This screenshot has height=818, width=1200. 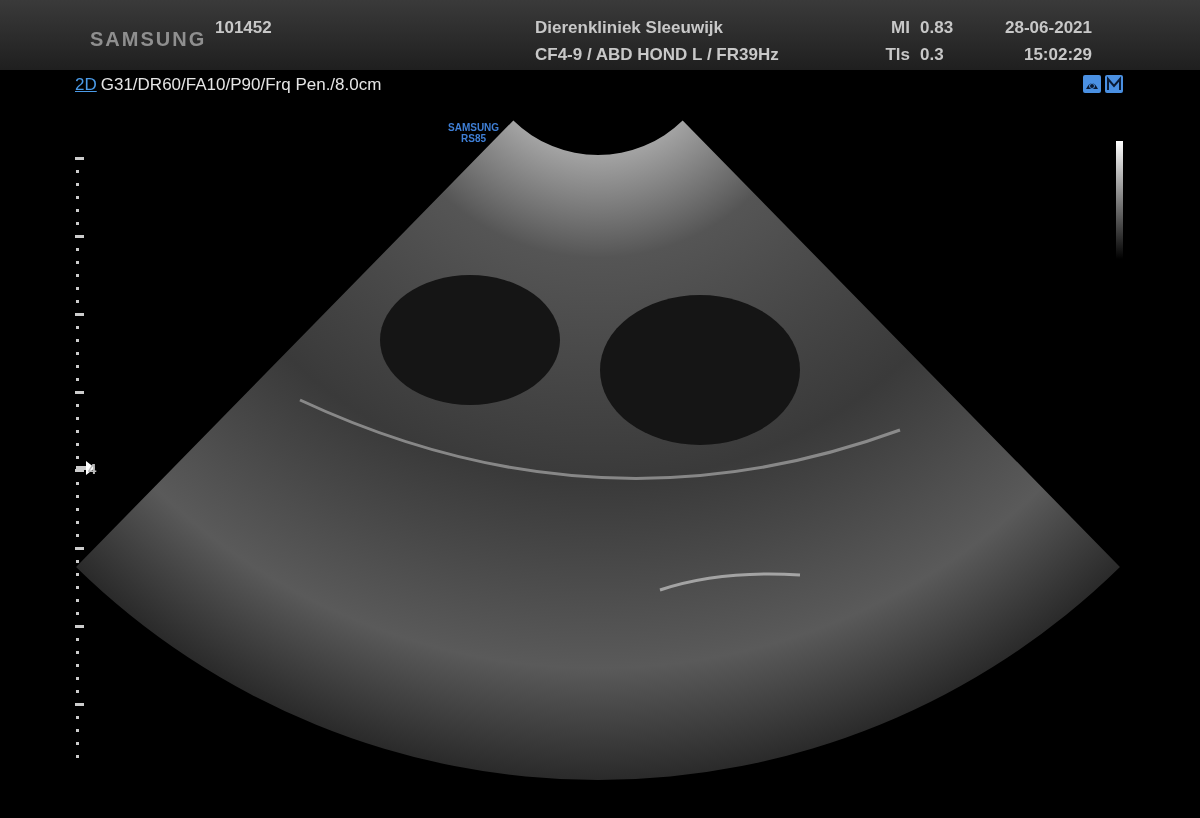 What do you see at coordinates (932, 55) in the screenshot?
I see `index-value: 0.3` at bounding box center [932, 55].